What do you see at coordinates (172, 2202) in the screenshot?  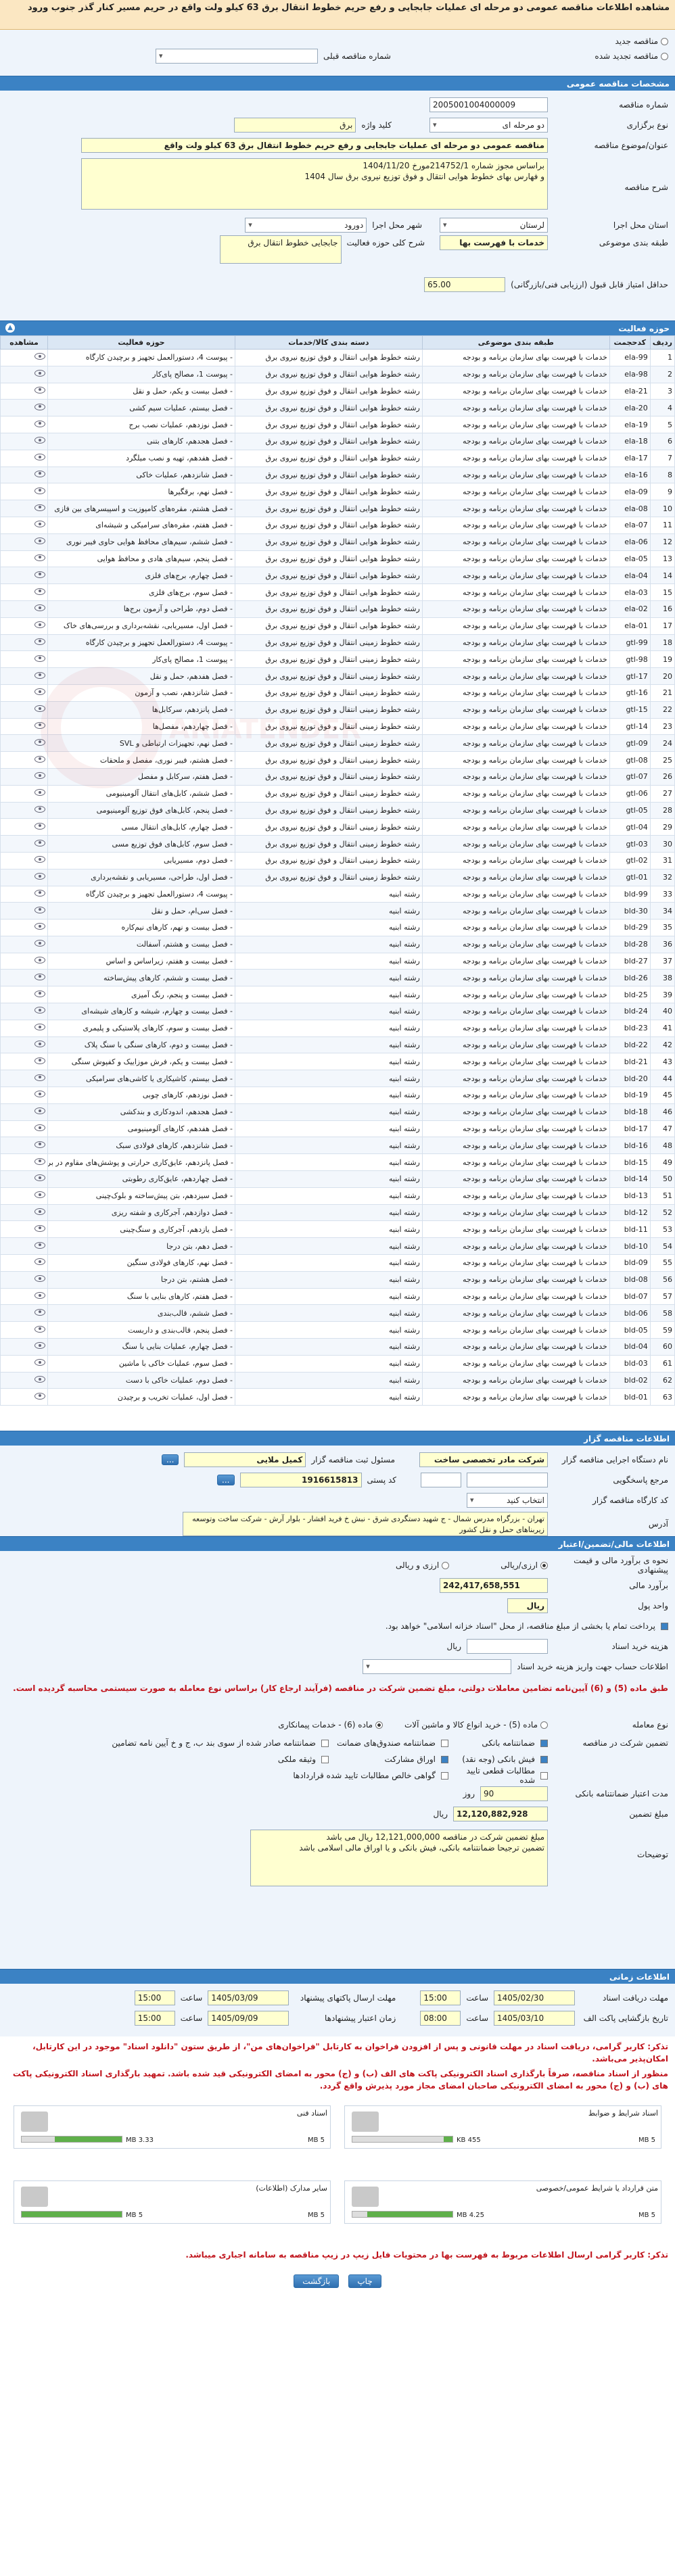 I see `file-card: سایر مدارک (اطلاعات) 5 MB 5 MB` at bounding box center [172, 2202].